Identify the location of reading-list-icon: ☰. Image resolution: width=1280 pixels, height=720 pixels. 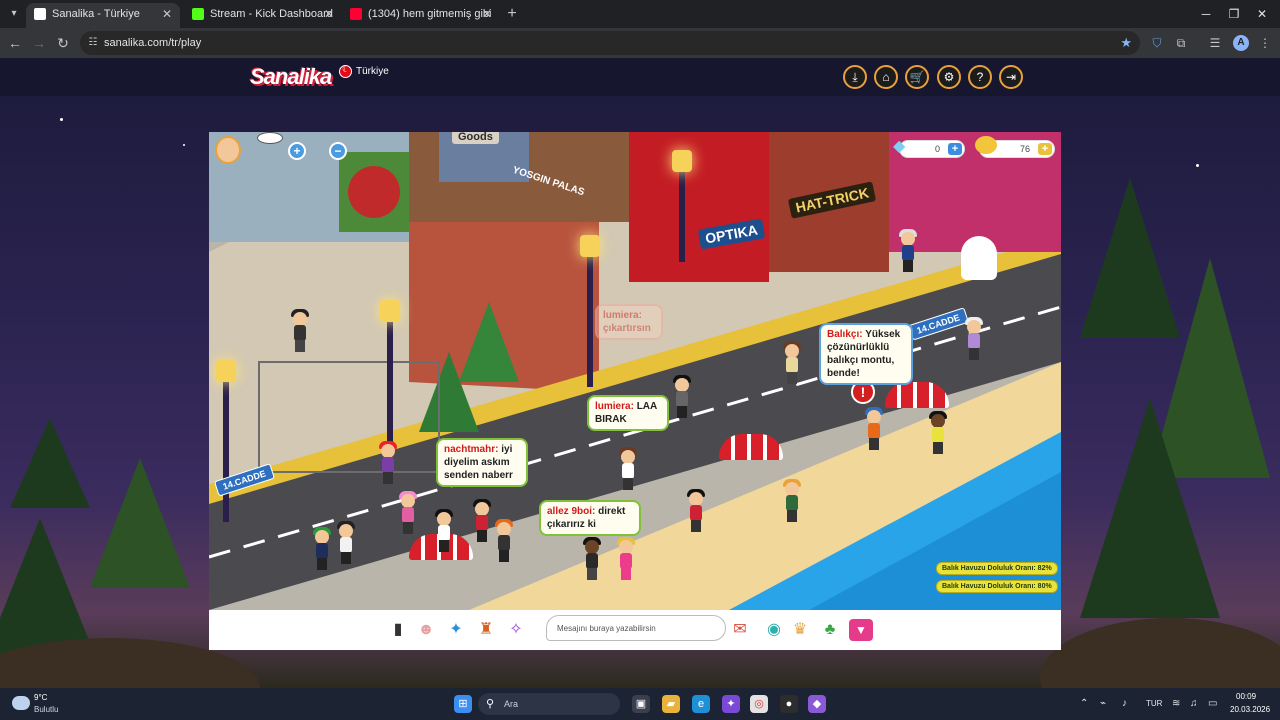
(1215, 43).